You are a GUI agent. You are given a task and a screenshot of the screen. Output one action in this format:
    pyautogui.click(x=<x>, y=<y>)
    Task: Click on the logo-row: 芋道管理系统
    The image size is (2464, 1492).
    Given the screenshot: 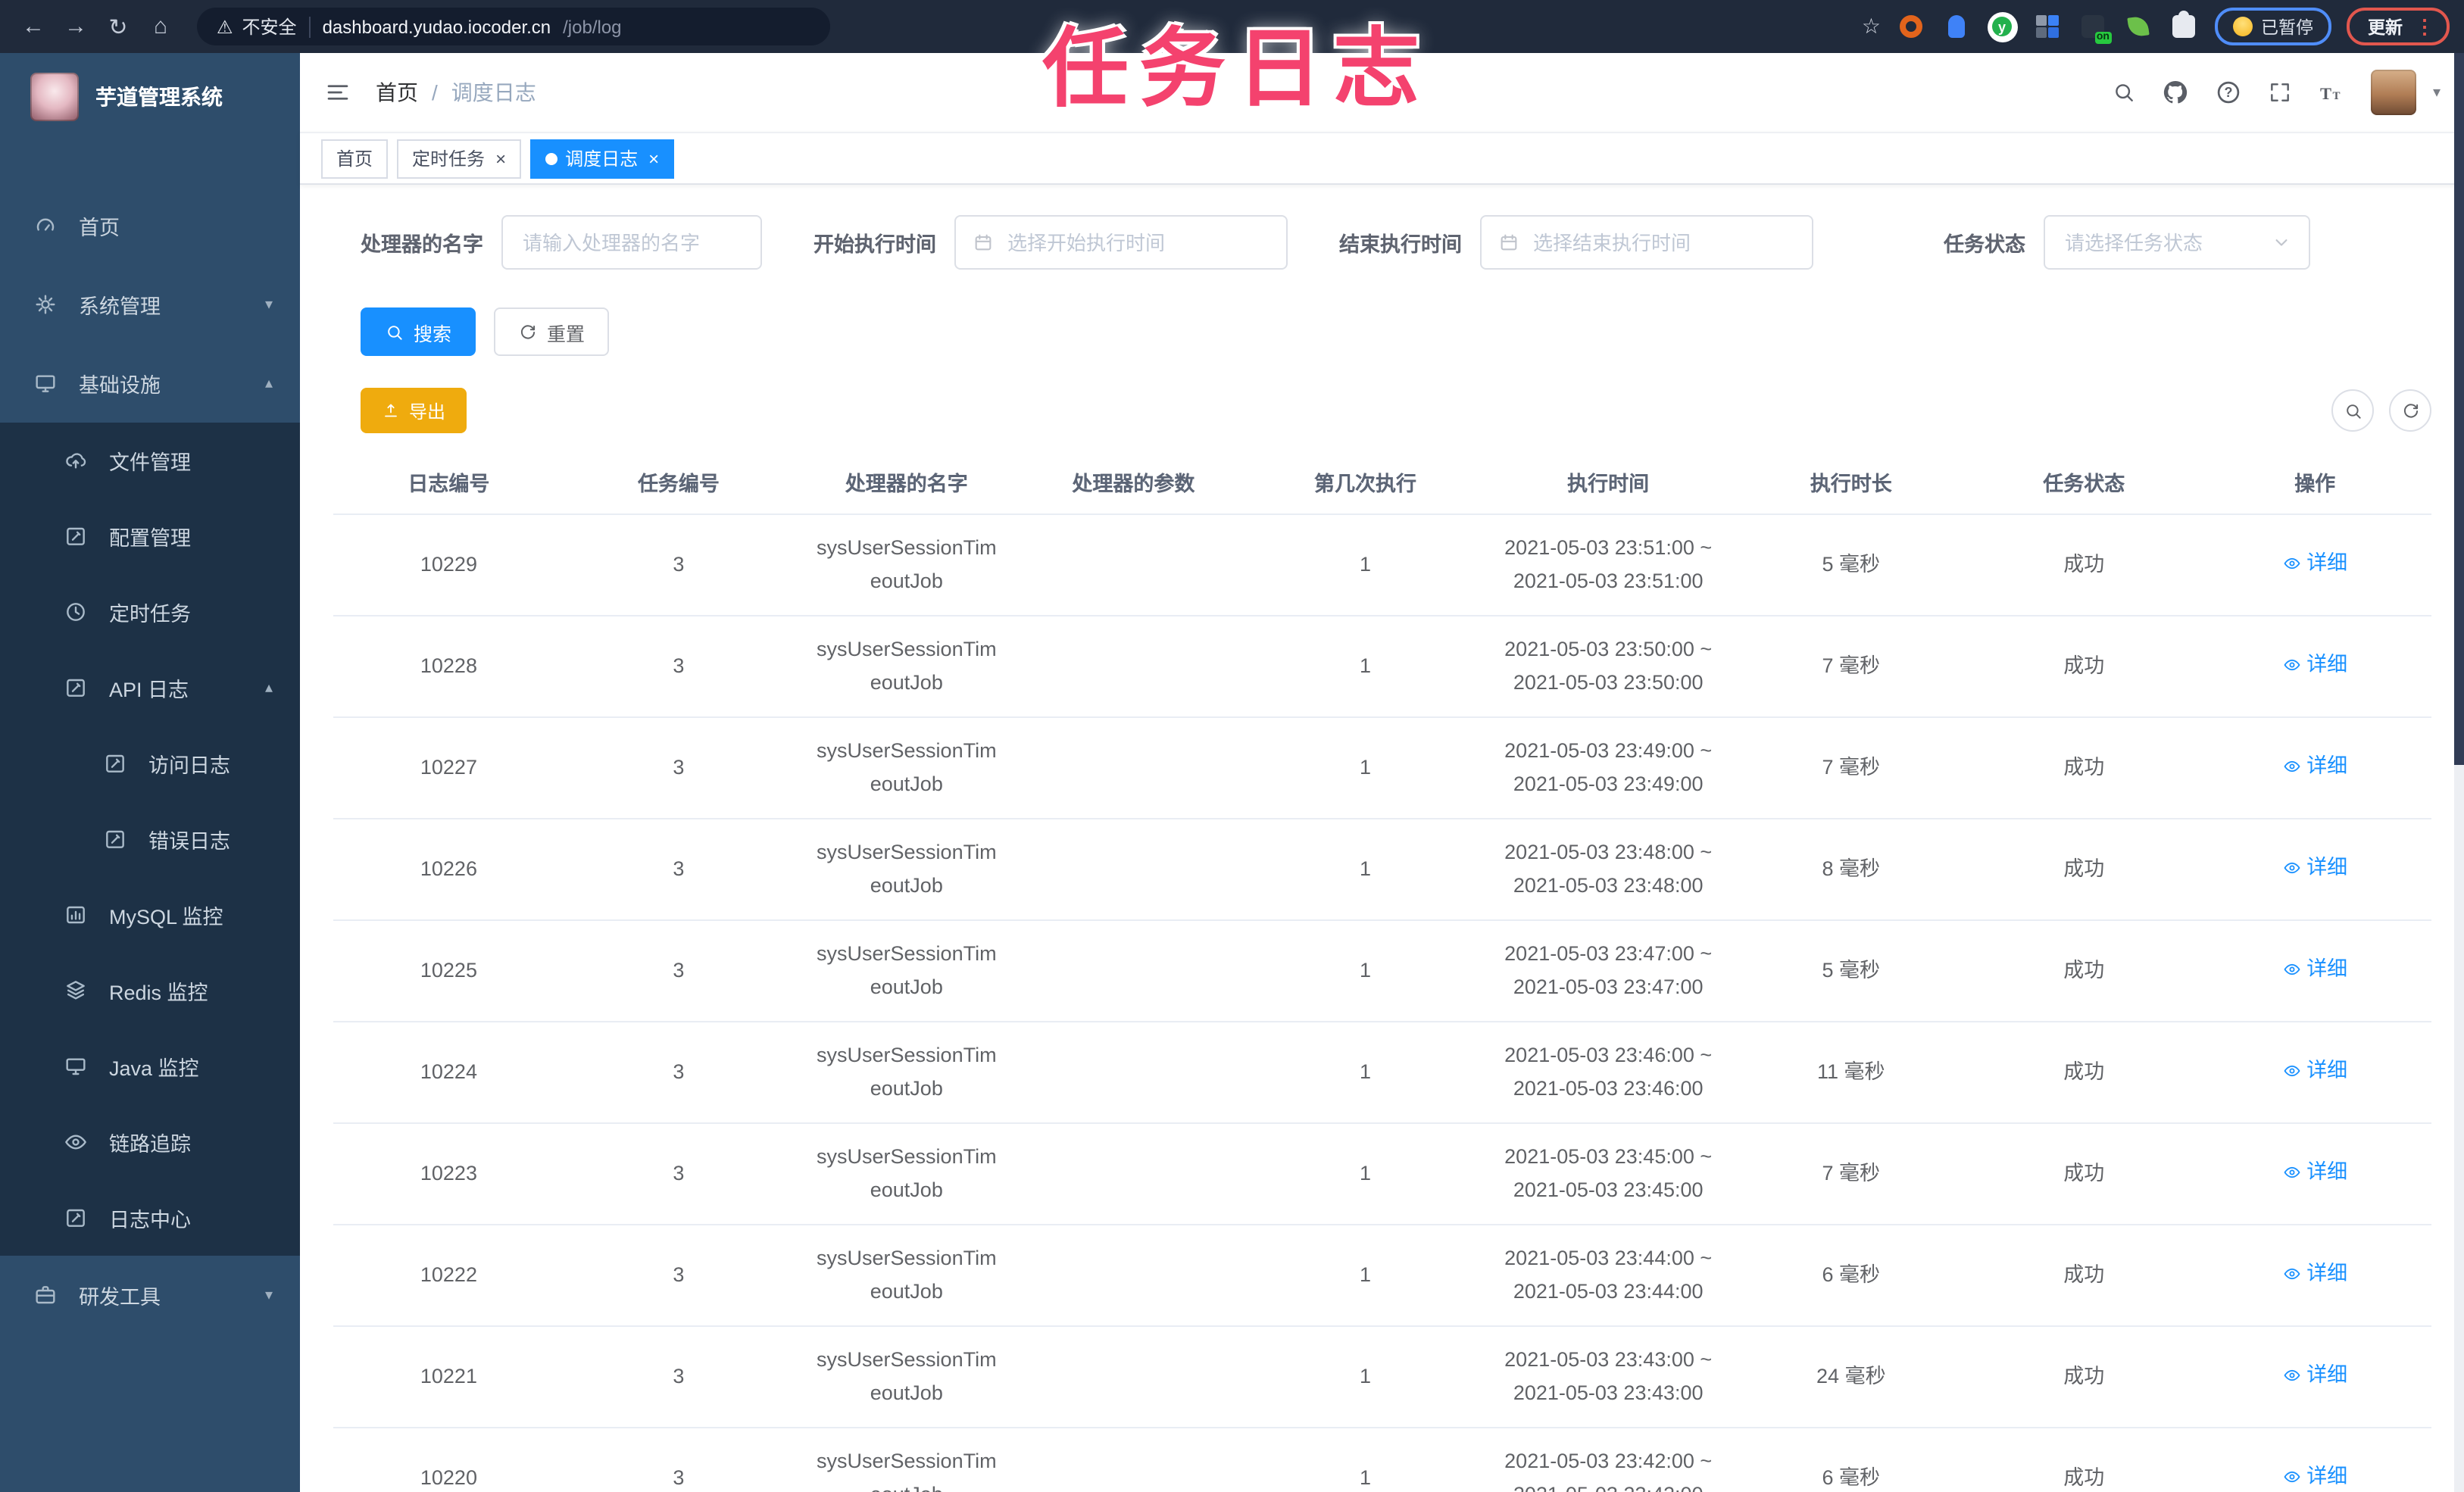 What is the action you would take?
    pyautogui.click(x=150, y=97)
    